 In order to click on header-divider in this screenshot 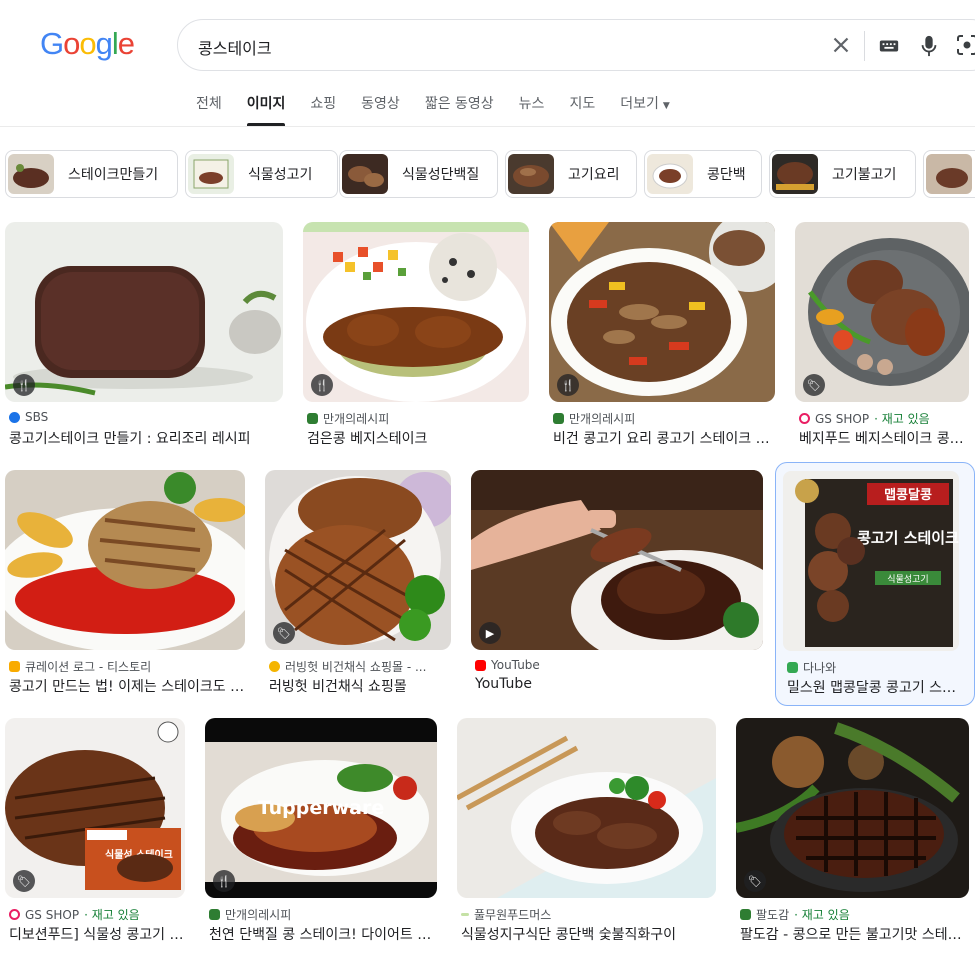, I will do `click(487, 126)`.